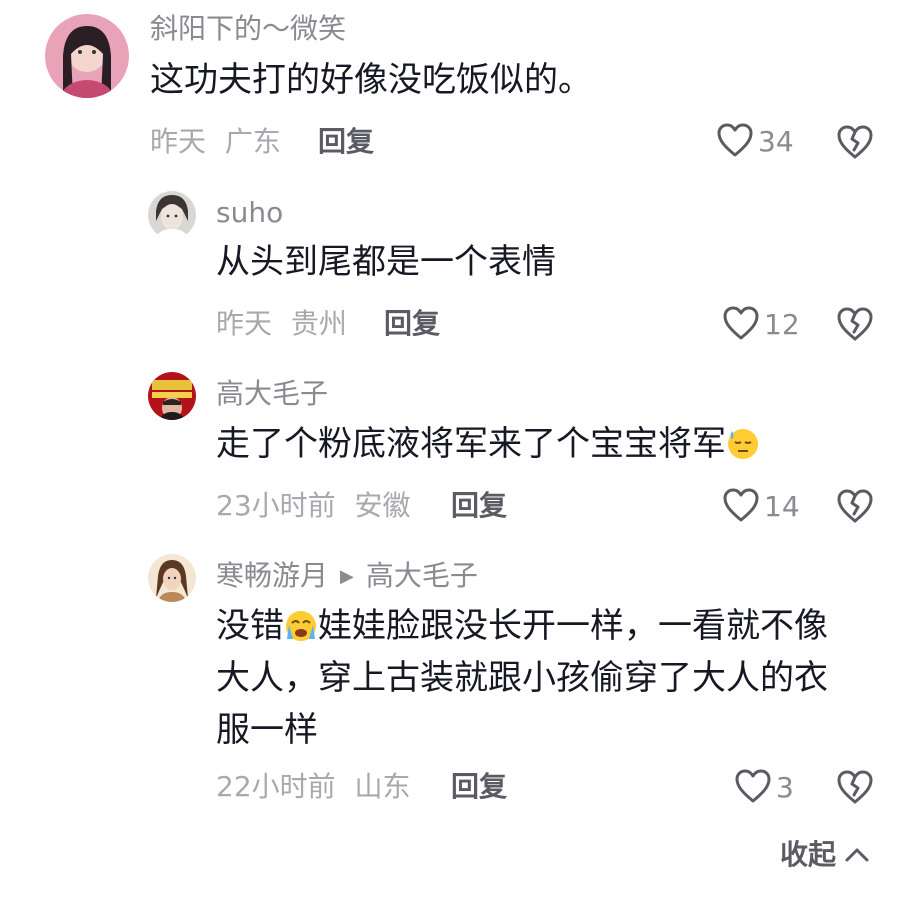 Image resolution: width=922 pixels, height=902 pixels. What do you see at coordinates (215, 142) in the screenshot?
I see `comment-meta: 昨天 广东` at bounding box center [215, 142].